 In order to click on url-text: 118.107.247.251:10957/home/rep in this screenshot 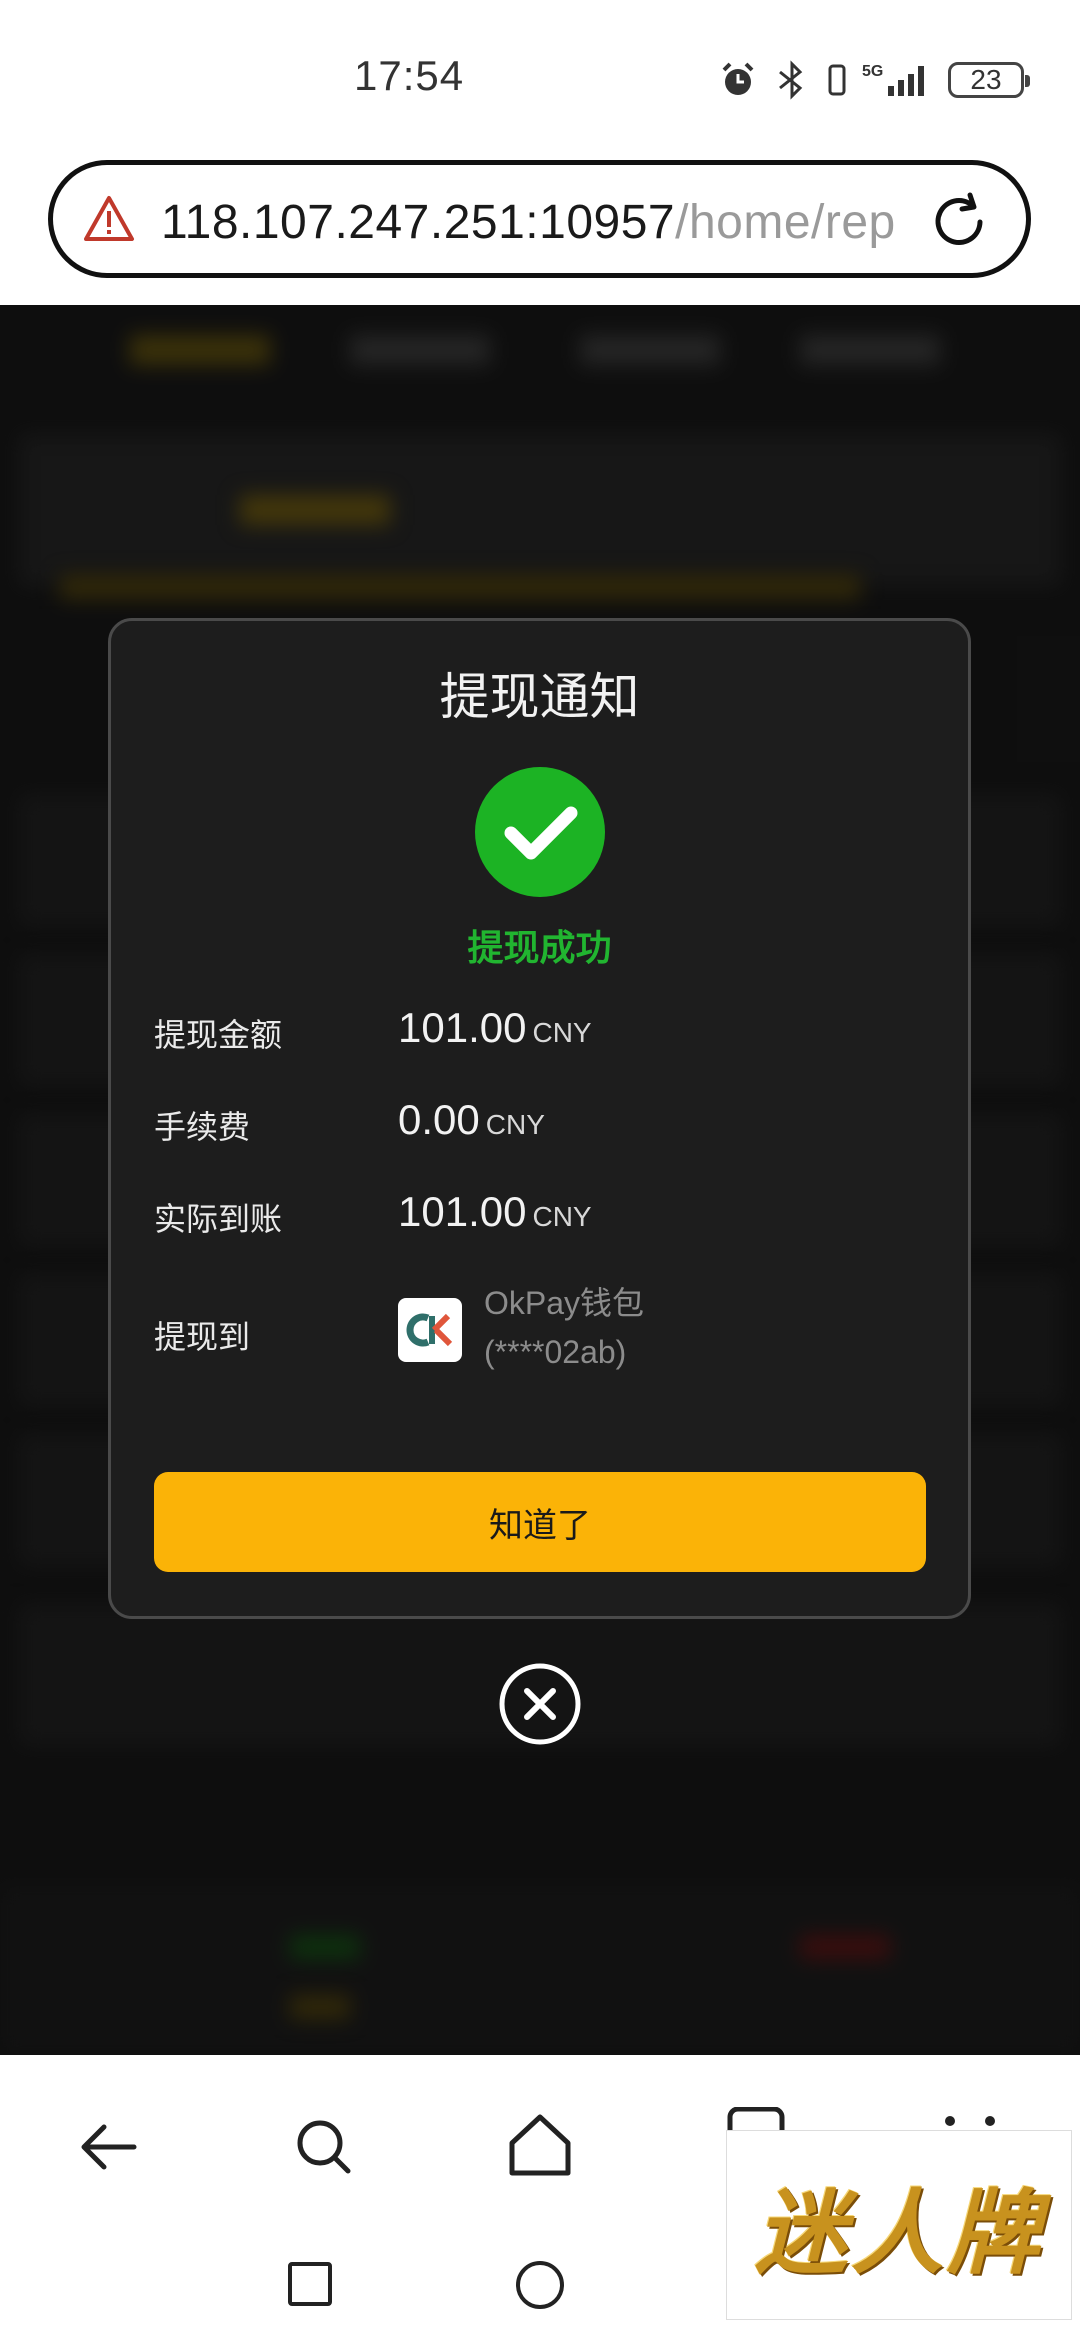, I will do `click(528, 222)`.